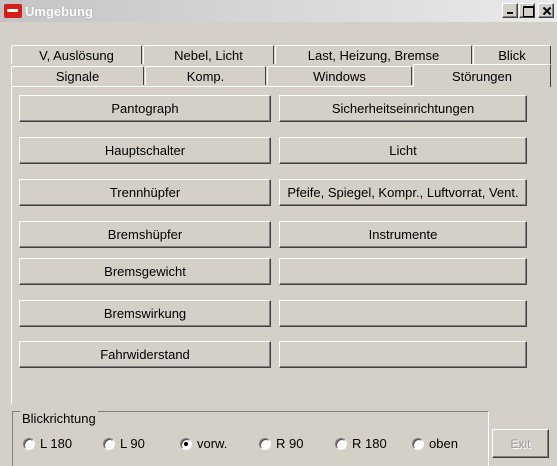 The width and height of the screenshot is (557, 466). I want to click on window-controls, so click(527, 10).